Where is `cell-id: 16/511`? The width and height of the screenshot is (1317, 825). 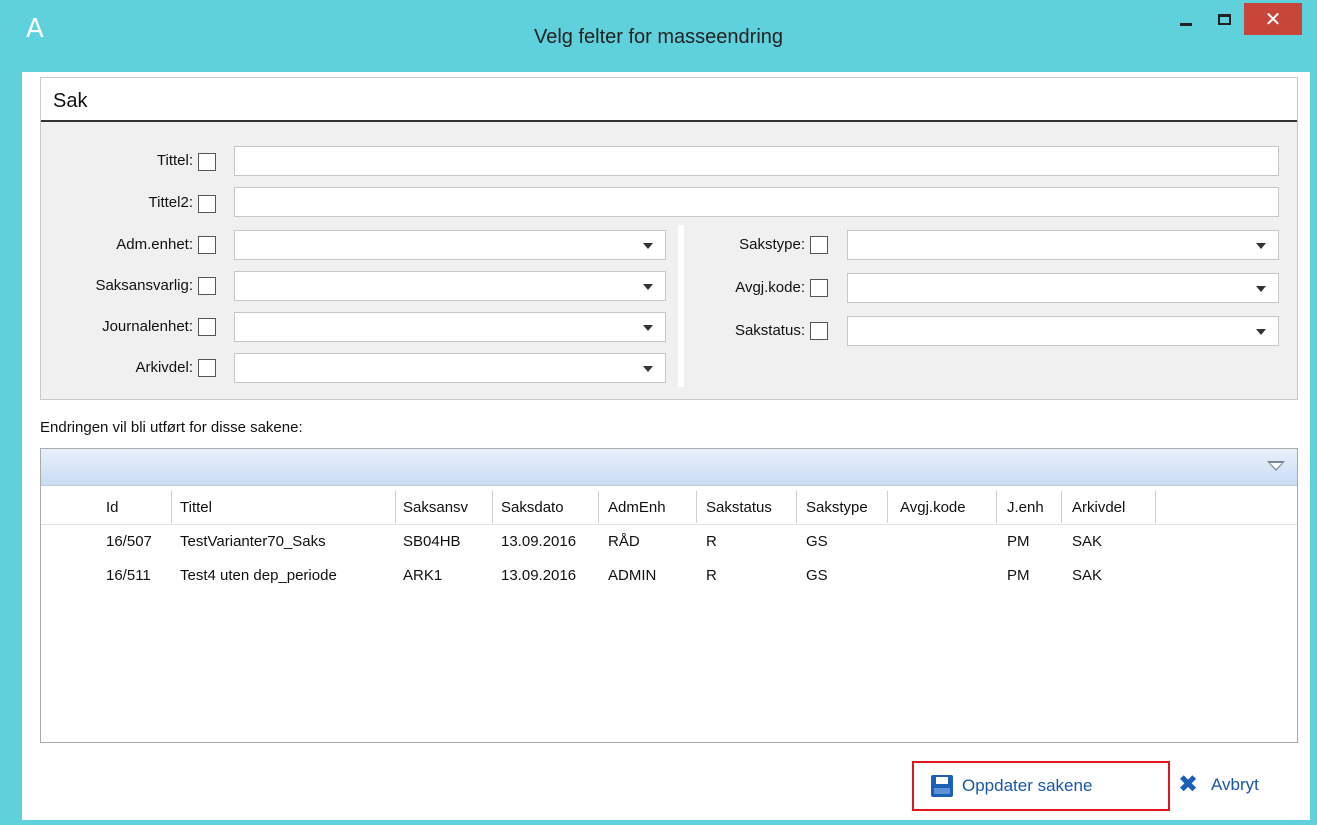 cell-id: 16/511 is located at coordinates (128, 575).